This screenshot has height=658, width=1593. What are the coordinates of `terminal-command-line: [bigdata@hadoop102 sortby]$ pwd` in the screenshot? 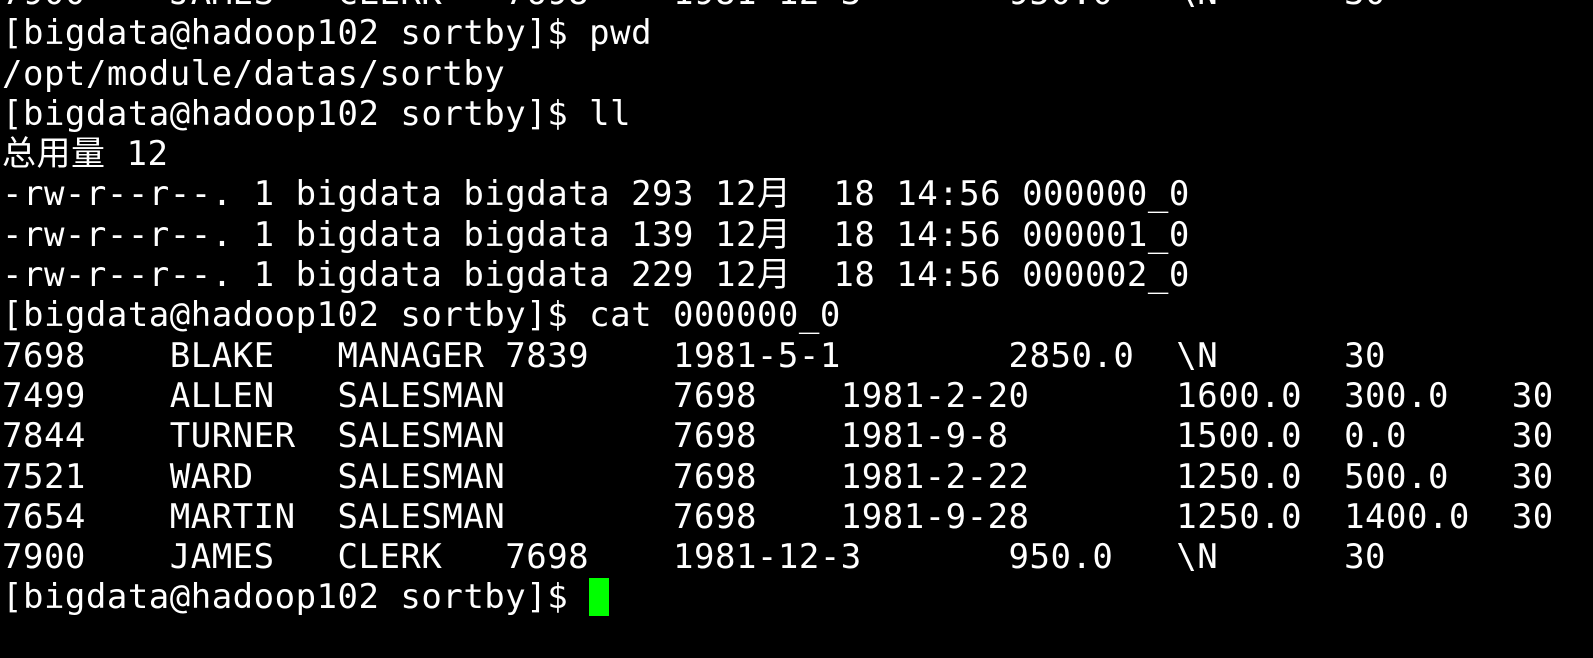 It's located at (327, 33).